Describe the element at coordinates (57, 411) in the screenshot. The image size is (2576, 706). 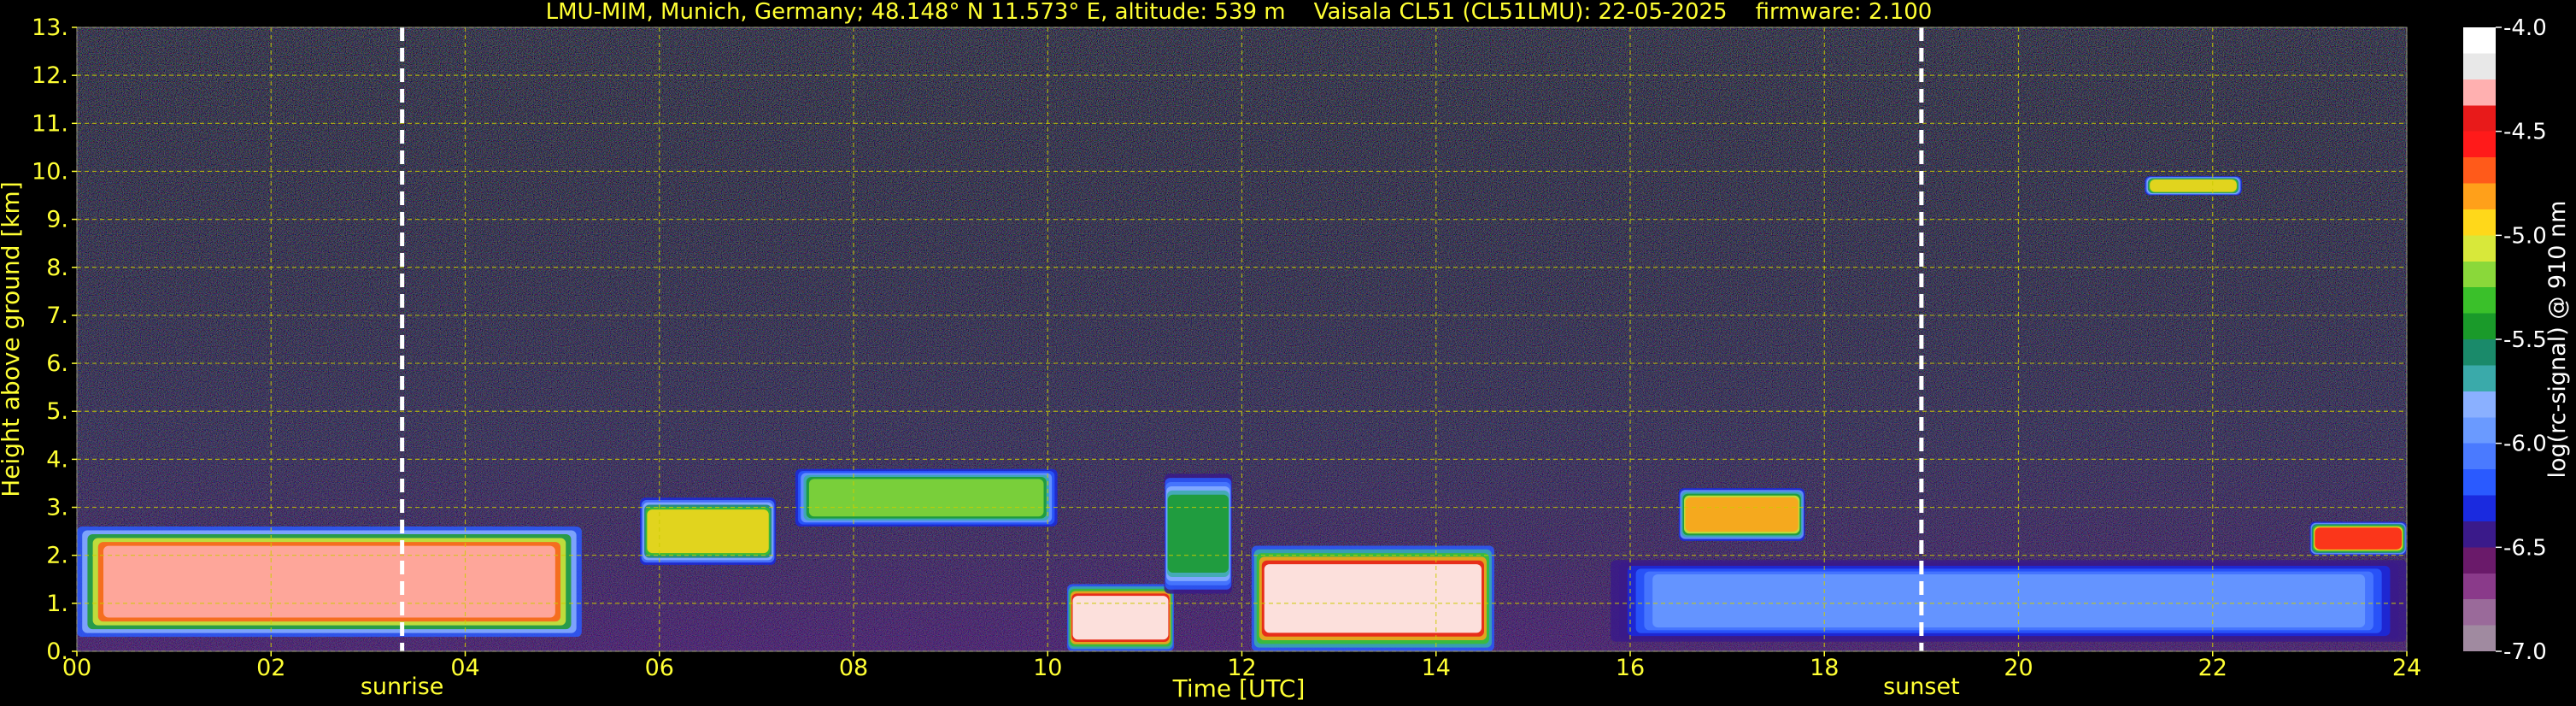
I see `y-tick-label: 5.` at that location.